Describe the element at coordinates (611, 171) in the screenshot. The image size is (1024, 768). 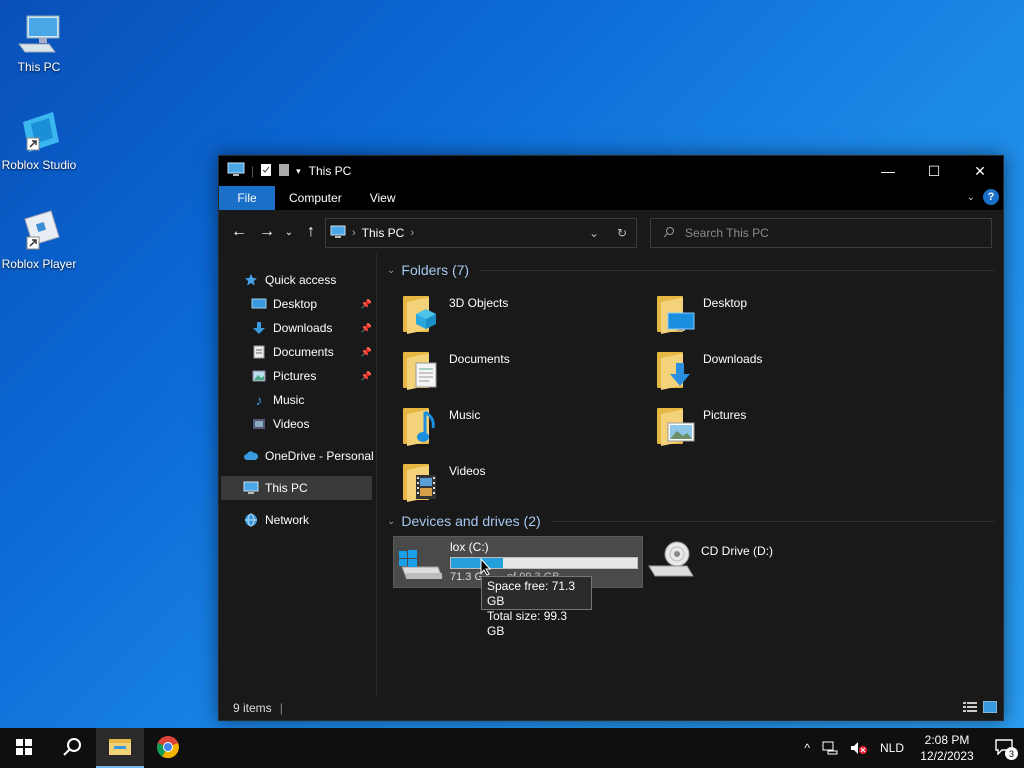
I see `title-bar: | ▾ This PC — ☐ ✕` at that location.